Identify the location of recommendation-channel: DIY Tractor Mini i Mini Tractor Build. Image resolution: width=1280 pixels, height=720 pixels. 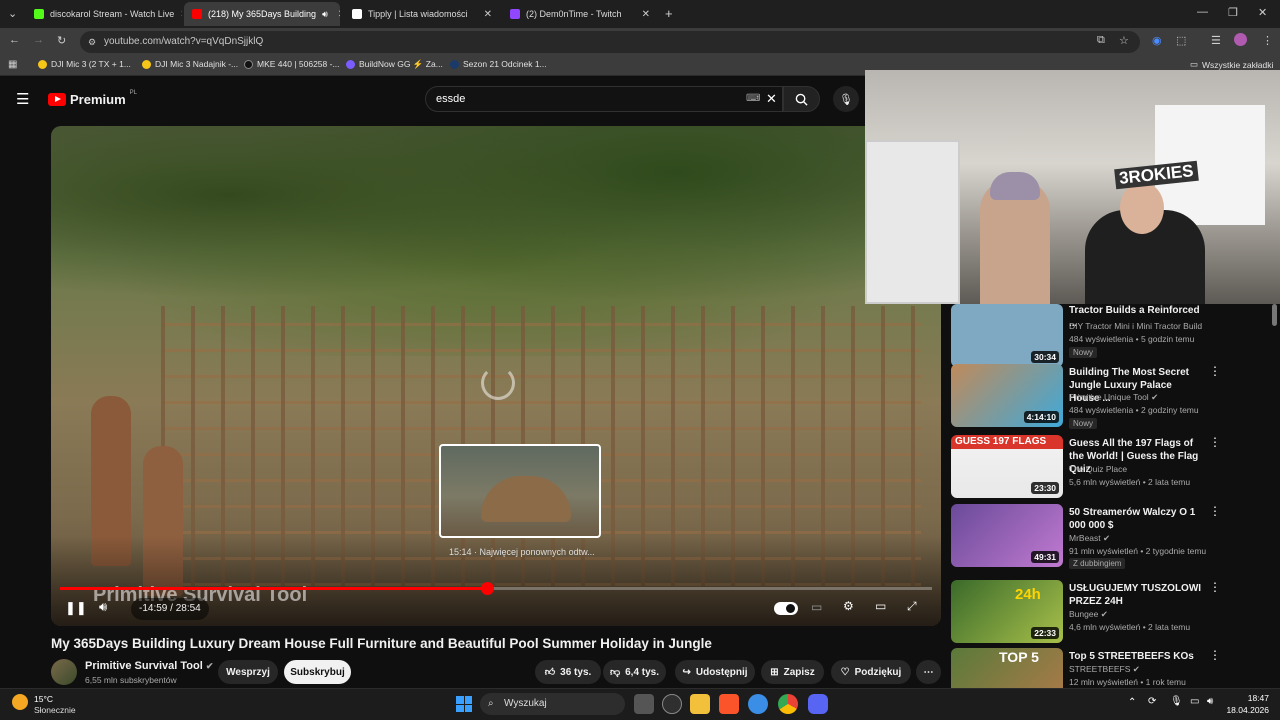
(1135, 326).